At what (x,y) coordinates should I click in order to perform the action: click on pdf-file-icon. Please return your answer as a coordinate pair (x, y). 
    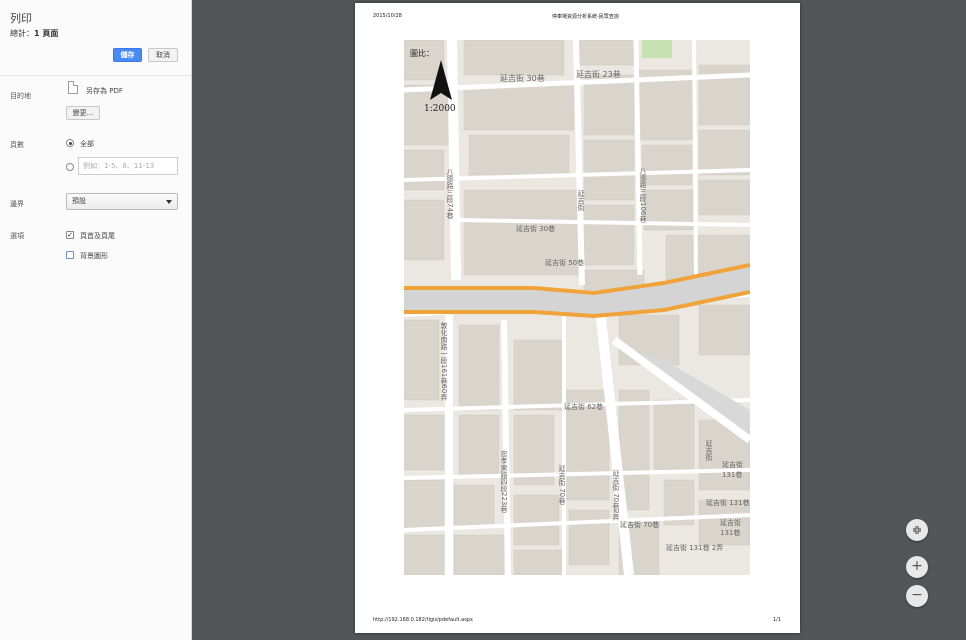
    Looking at the image, I should click on (73, 87).